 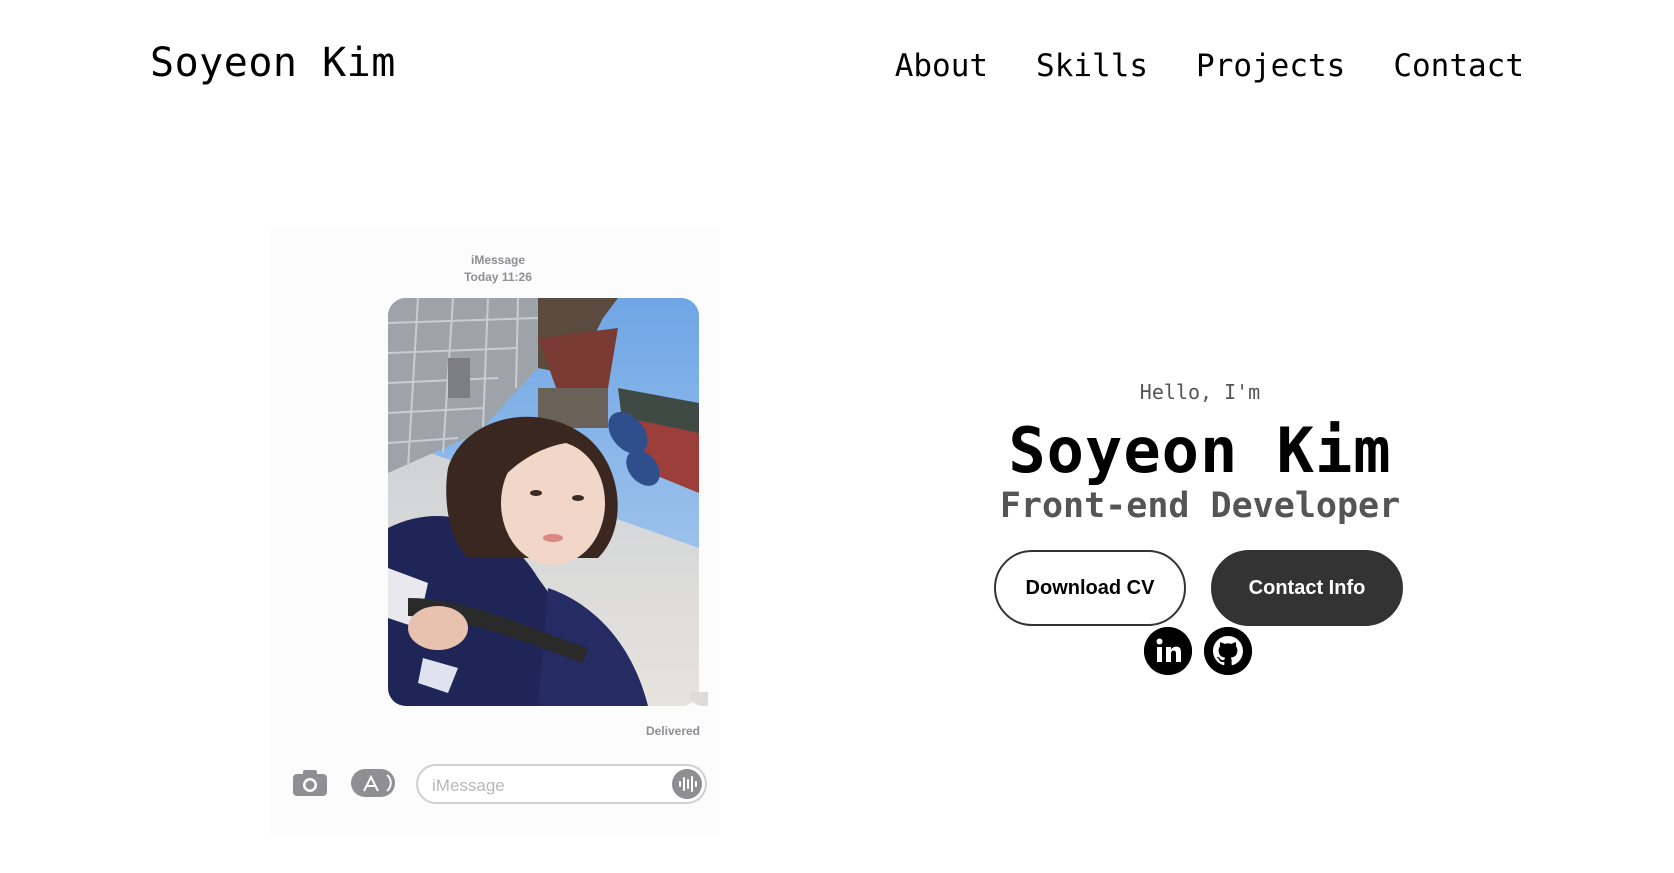 I want to click on message-timestamp: Today 11:26, so click(x=498, y=277).